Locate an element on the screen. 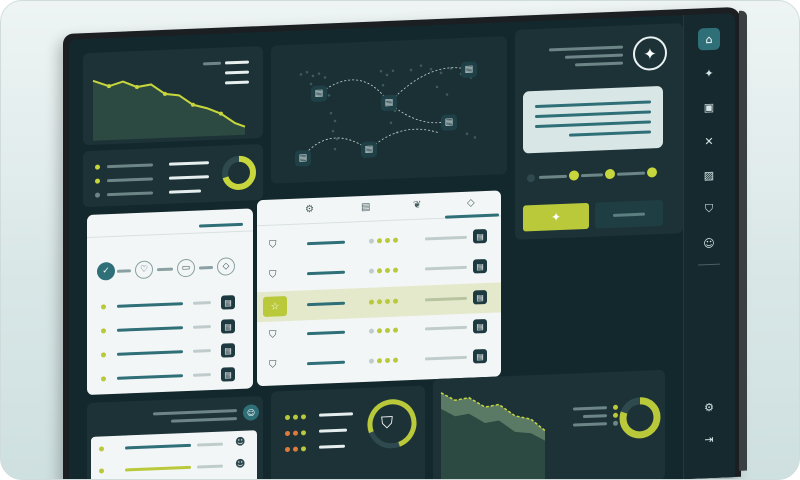  table-rows: ⛉ ▤ ⛉ ▤ ☆ ▤ ⛉ ▤ ⛉ ▤ is located at coordinates (379, 302).